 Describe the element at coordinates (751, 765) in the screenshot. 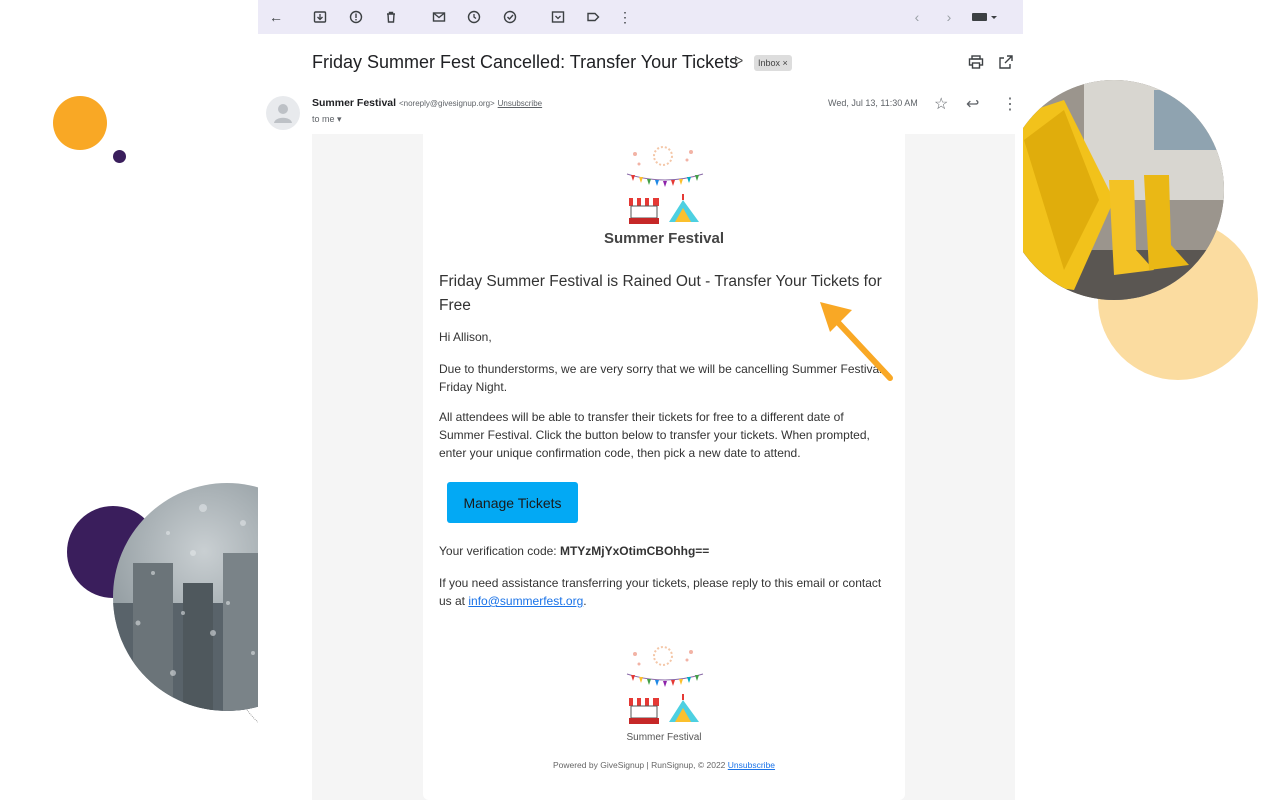

I see `footer-unsubscribe-link: Unsubscribe` at that location.